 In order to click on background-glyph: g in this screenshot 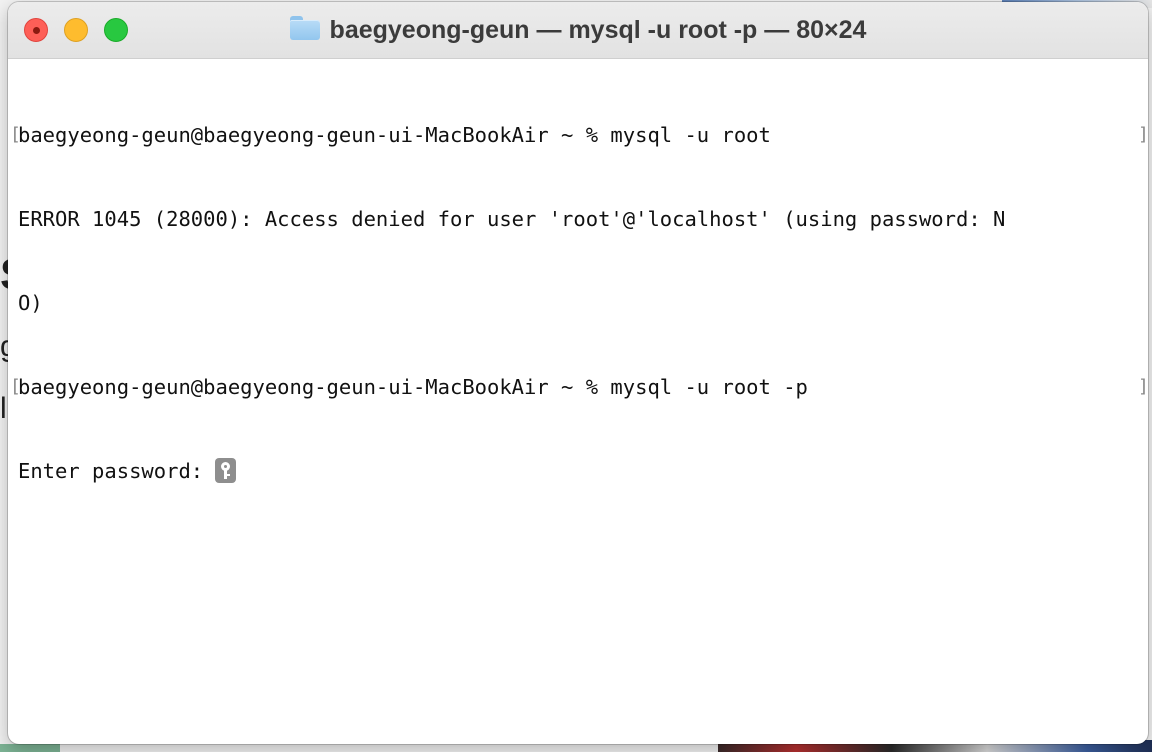, I will do `click(4, 348)`.